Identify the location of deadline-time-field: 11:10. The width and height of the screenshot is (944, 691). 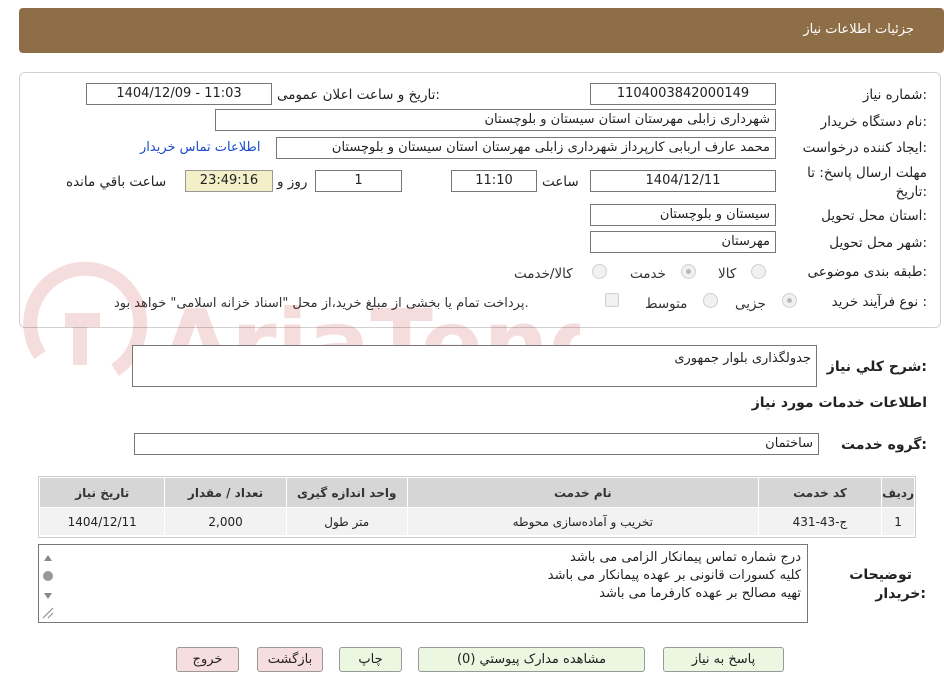
(494, 181).